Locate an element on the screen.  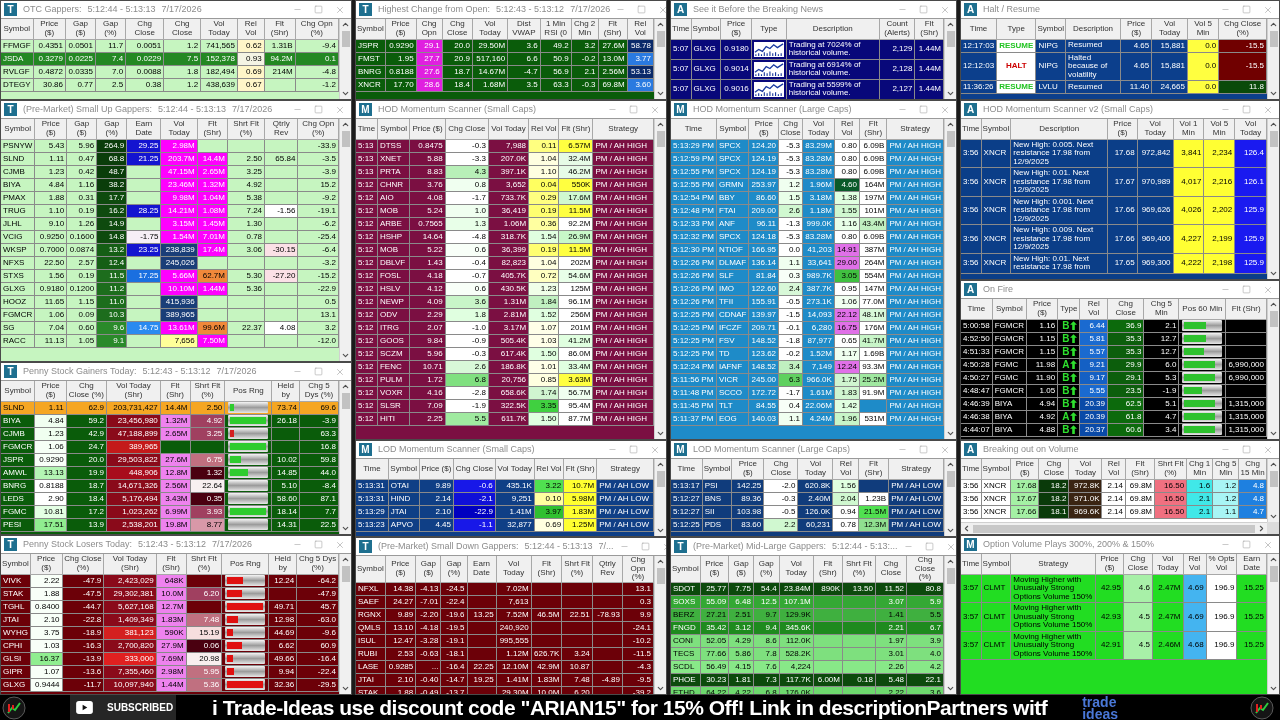
column-header: Chg 15 Min is located at coordinates (1252, 469).